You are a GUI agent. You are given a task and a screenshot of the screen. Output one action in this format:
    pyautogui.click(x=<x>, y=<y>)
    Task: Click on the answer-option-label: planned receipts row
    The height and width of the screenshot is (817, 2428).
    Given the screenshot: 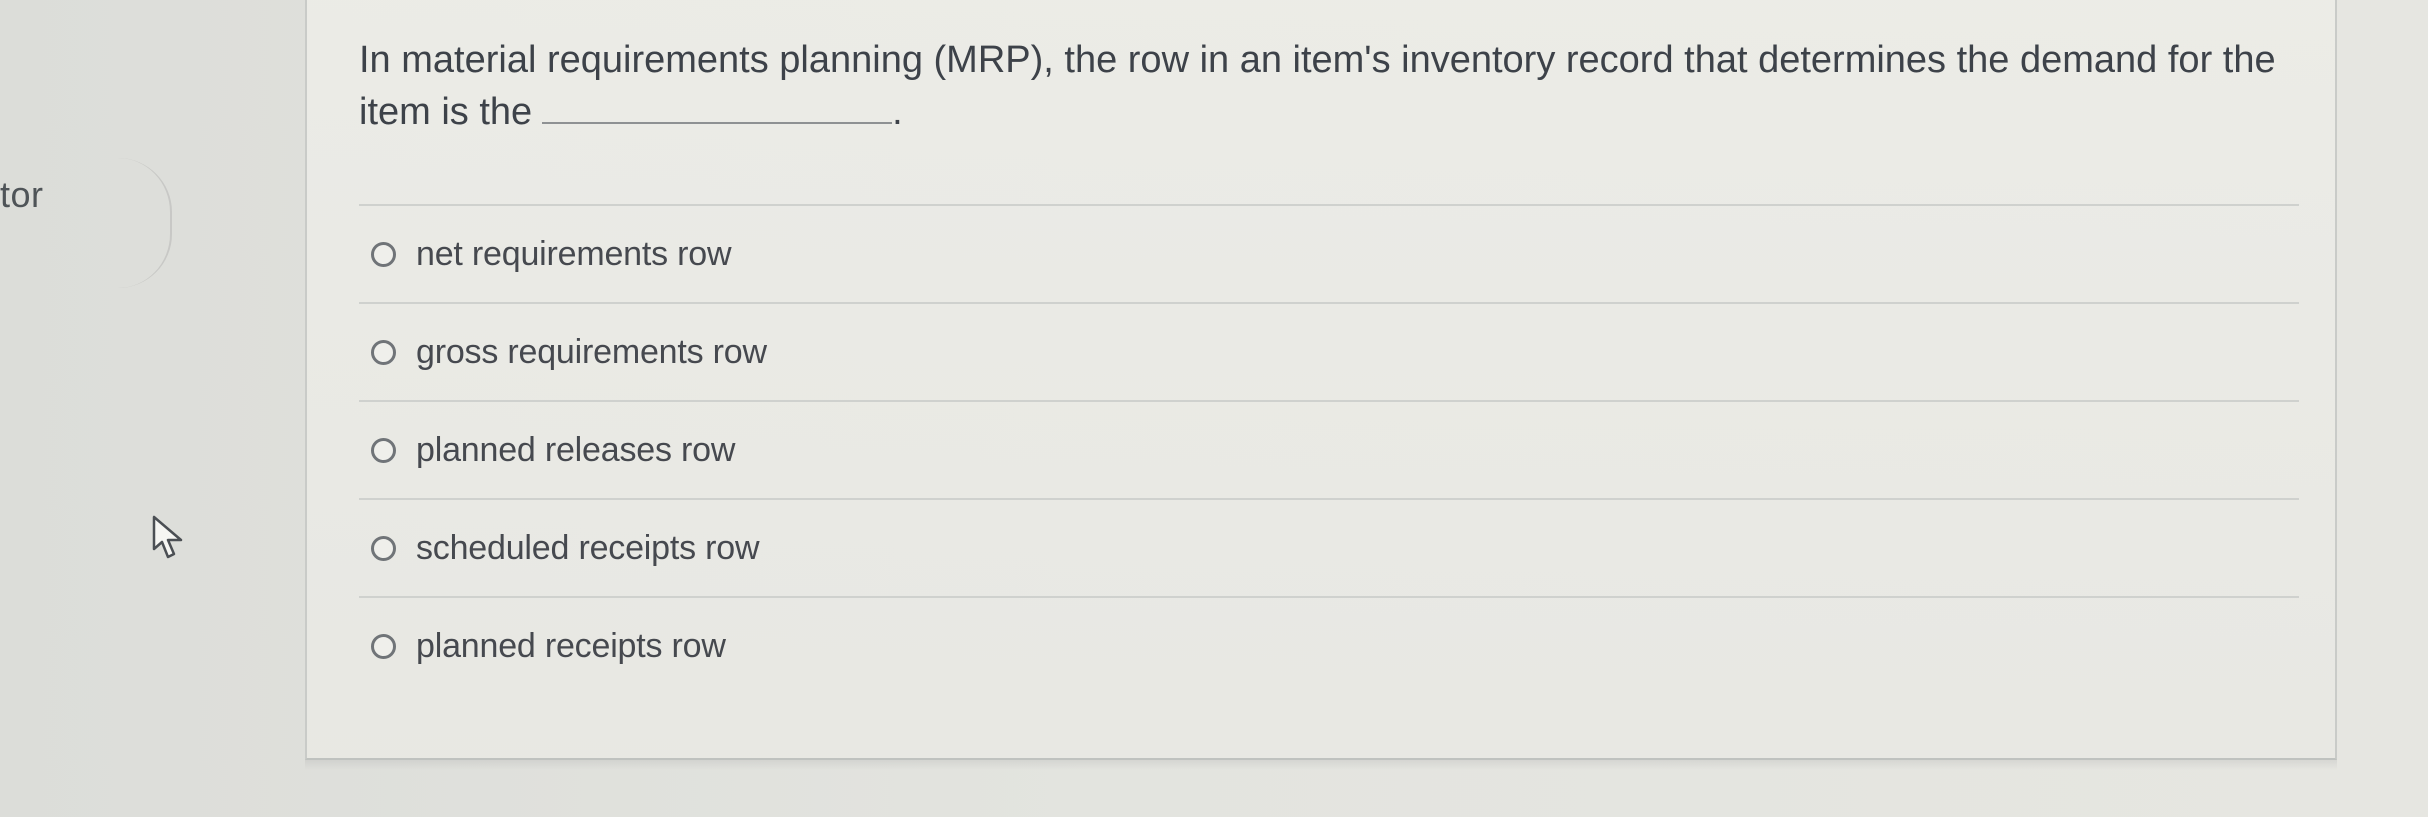 What is the action you would take?
    pyautogui.click(x=571, y=645)
    